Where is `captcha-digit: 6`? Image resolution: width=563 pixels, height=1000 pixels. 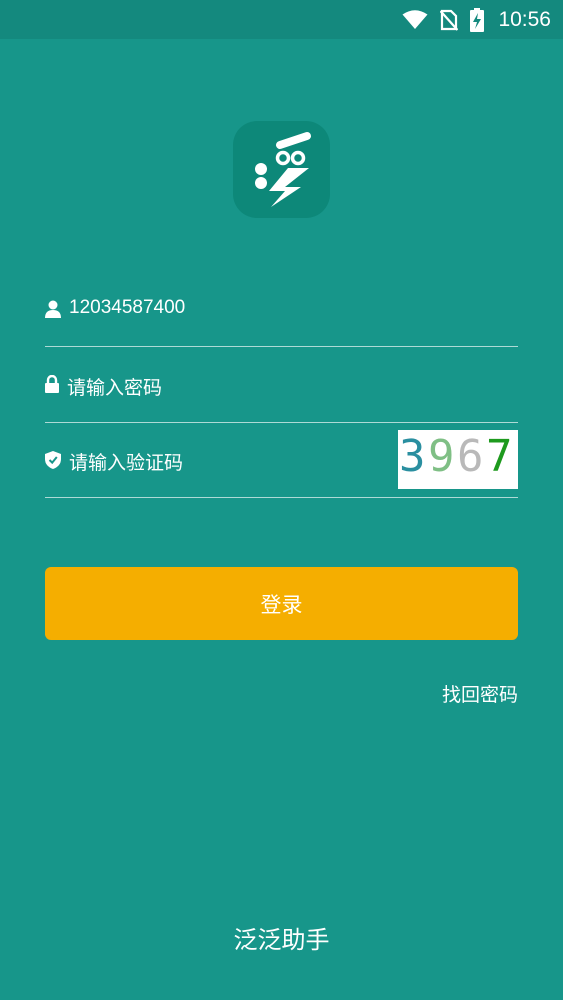 captcha-digit: 6 is located at coordinates (470, 456).